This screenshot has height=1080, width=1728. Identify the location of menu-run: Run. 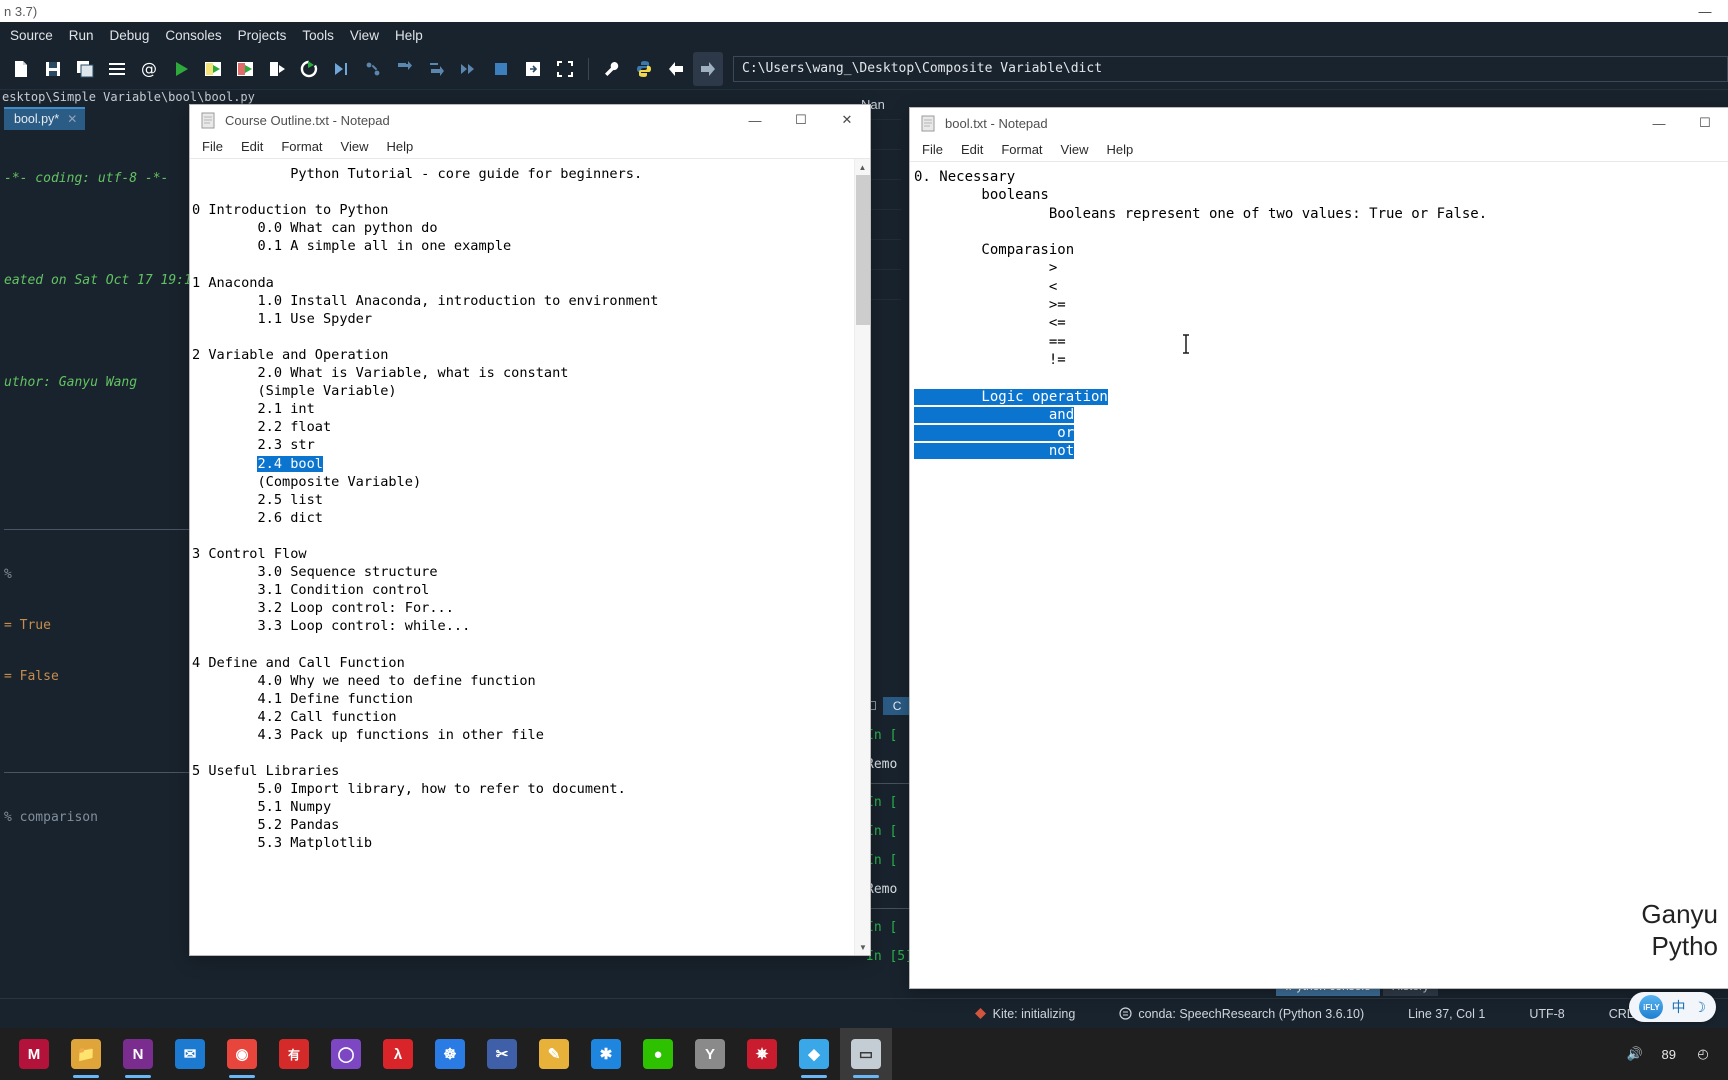
(81, 35).